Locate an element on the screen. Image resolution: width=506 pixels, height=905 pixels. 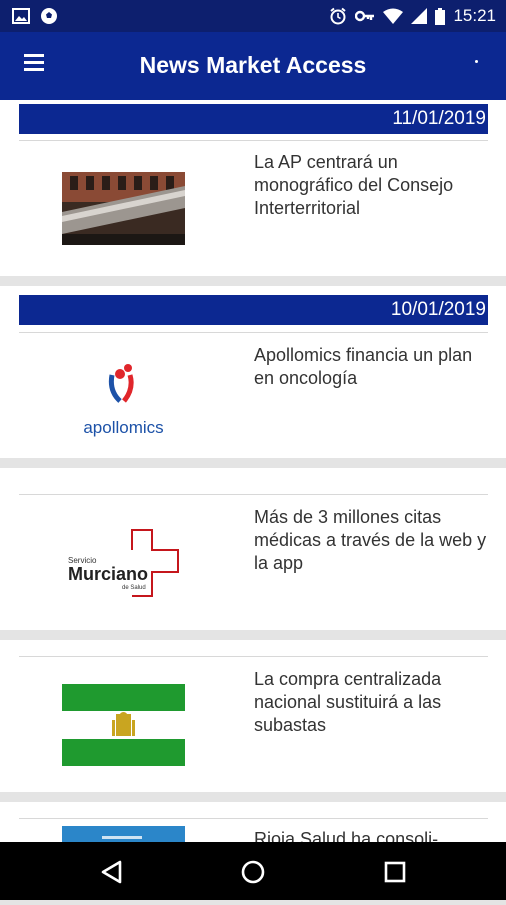
servicio-murciano-logo: Servicio Murciano de Salud is located at coordinates (123, 564).